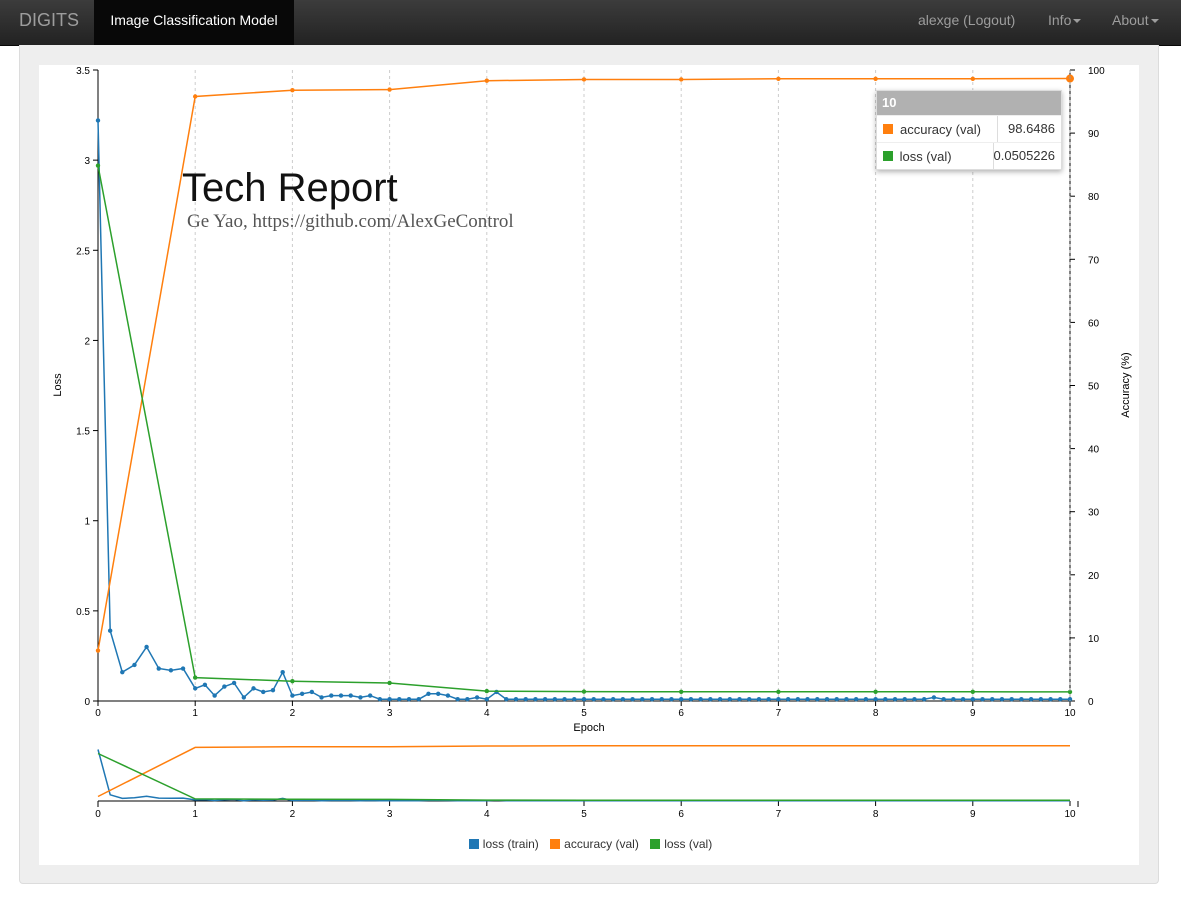  What do you see at coordinates (1094, 323) in the screenshot?
I see `y2-tick-label: 60` at bounding box center [1094, 323].